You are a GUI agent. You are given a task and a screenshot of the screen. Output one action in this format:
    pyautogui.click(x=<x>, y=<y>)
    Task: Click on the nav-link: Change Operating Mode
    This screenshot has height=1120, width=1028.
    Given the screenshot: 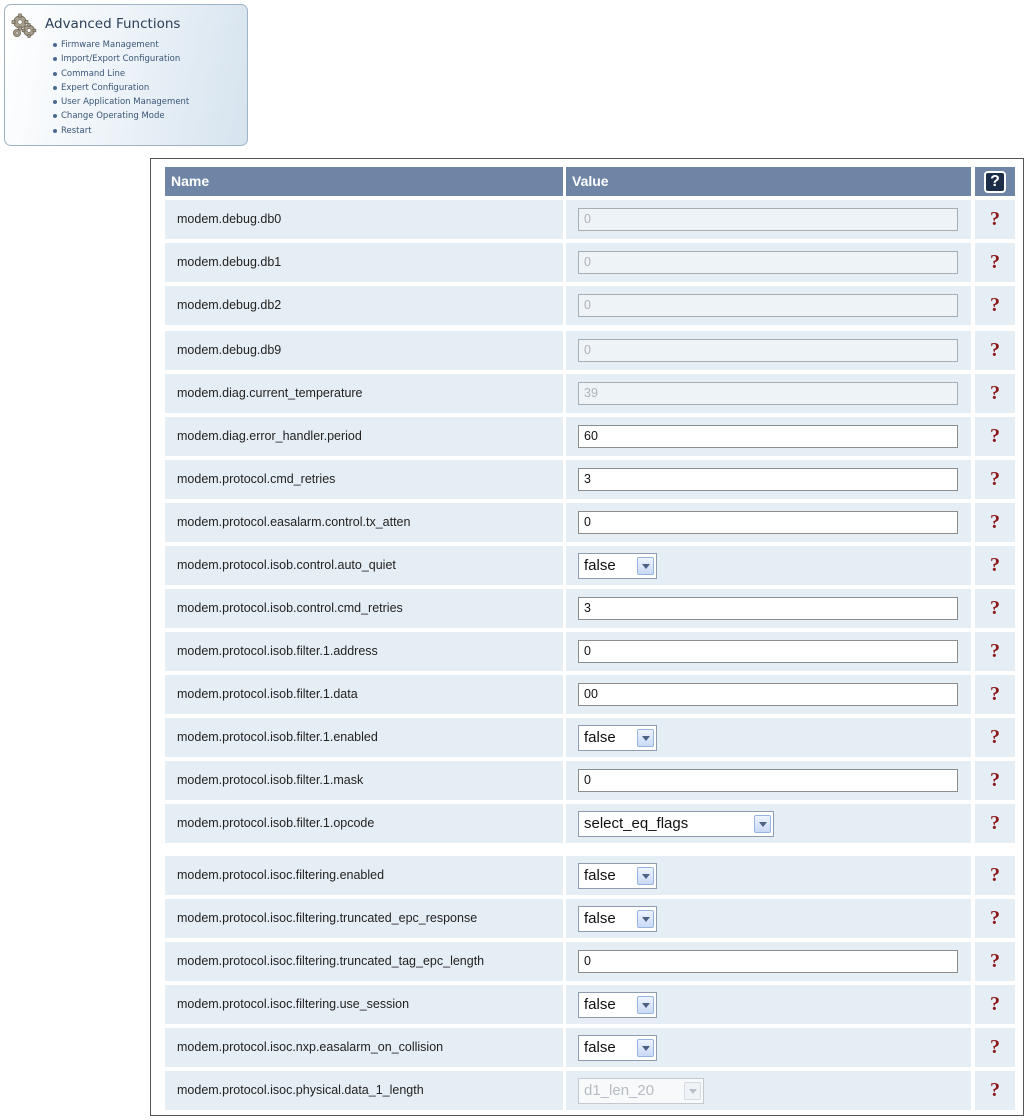 What is the action you would take?
    pyautogui.click(x=120, y=116)
    